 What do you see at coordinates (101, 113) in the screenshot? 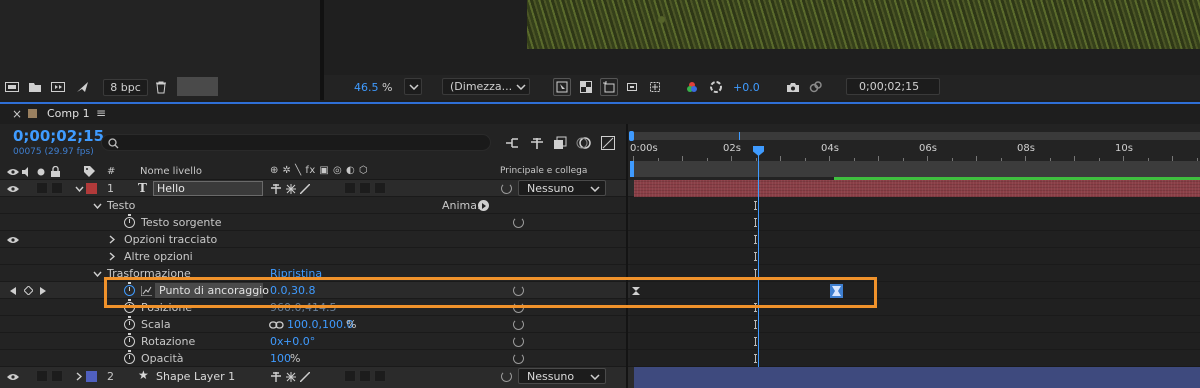
I see `panel-menu-icon: ≡` at bounding box center [101, 113].